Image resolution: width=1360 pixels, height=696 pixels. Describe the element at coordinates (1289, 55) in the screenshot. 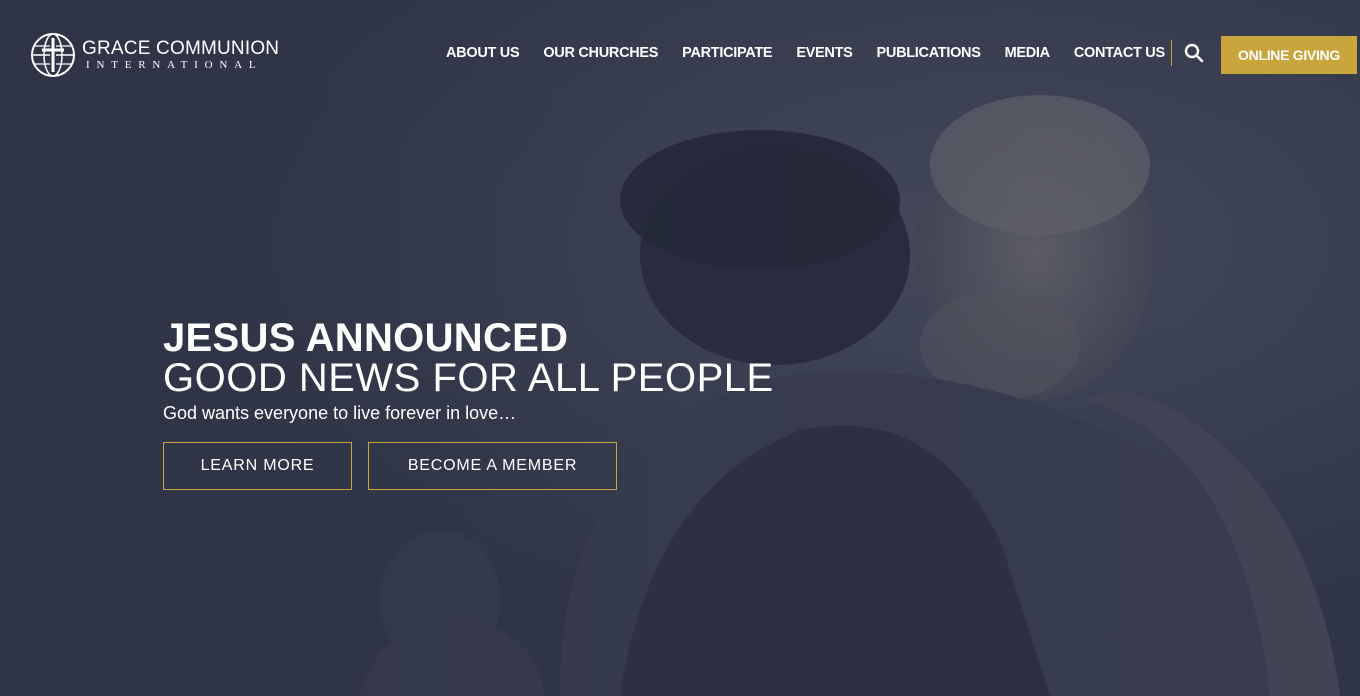

I see `online-giving-button: ONLINE GIVING` at that location.